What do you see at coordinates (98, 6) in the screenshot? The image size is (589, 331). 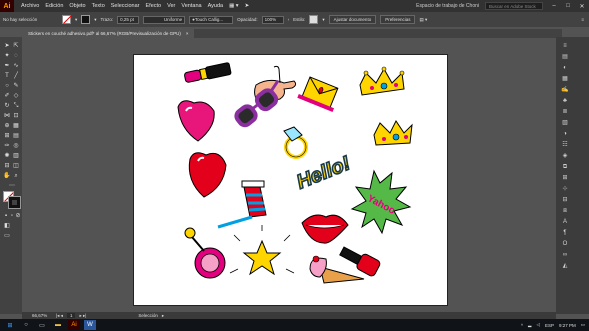 I see `menu-texto: Texto` at bounding box center [98, 6].